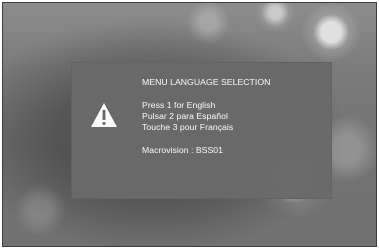 The image size is (379, 249). What do you see at coordinates (206, 82) in the screenshot?
I see `dialog-title: MENU LANGUAGE SELECTION` at bounding box center [206, 82].